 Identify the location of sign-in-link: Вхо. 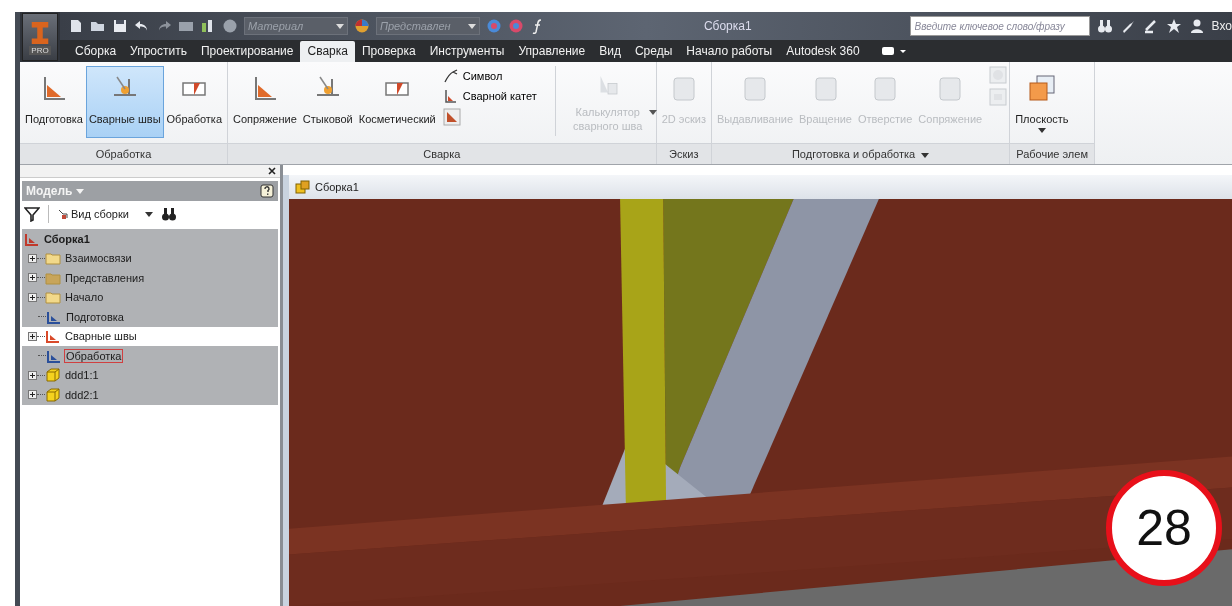
(1221, 26).